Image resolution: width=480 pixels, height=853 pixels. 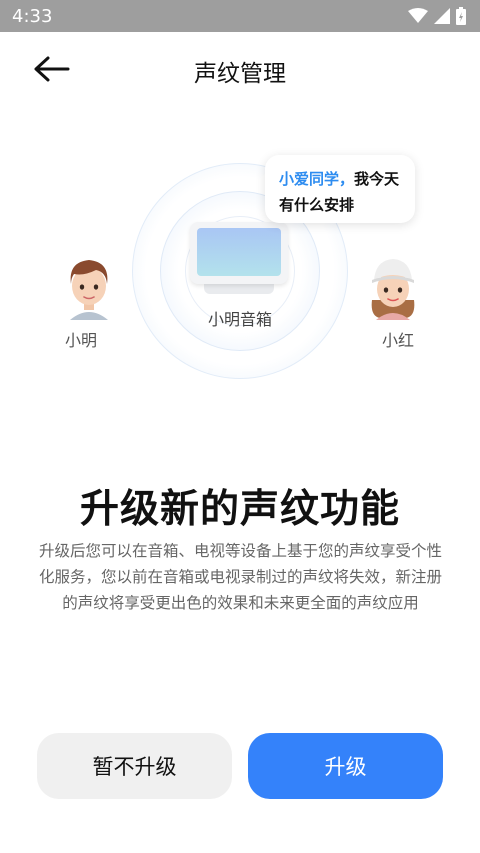 What do you see at coordinates (239, 319) in the screenshot?
I see `speaker-label: 小明音箱` at bounding box center [239, 319].